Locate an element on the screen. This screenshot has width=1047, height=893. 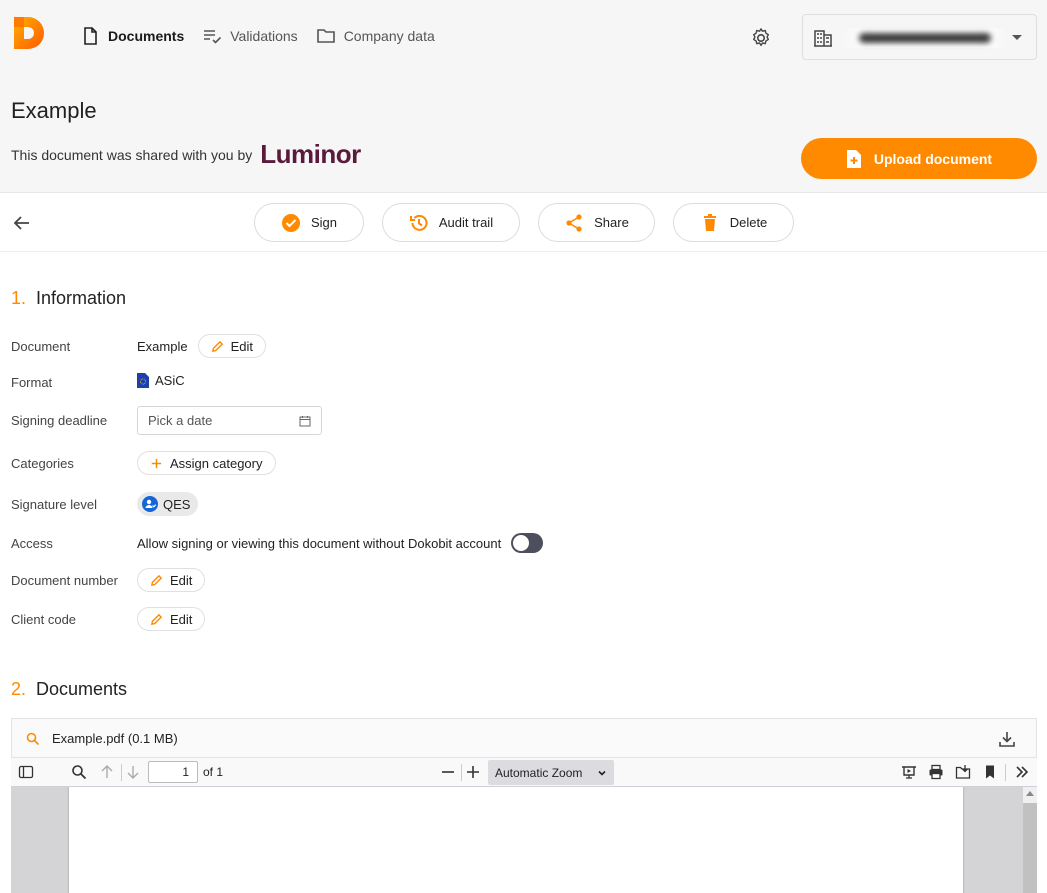
format-label: Format is located at coordinates (32, 382).